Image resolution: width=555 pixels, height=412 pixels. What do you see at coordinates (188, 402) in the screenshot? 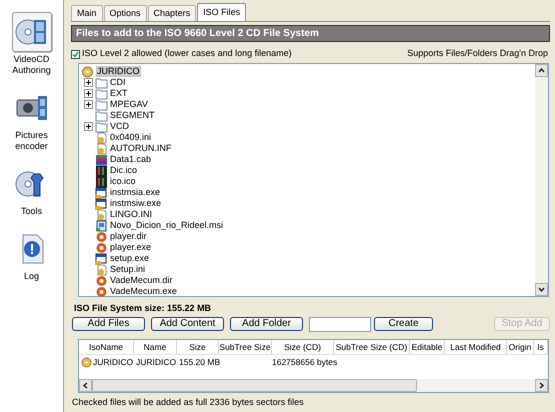
I see `status-text: Checked files will be added as full 2336 bytes sectors files` at bounding box center [188, 402].